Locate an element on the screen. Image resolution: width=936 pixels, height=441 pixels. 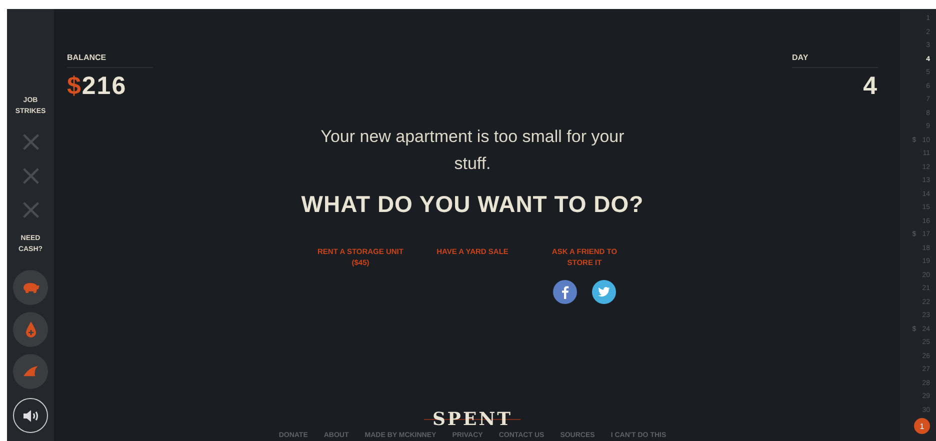
facebook-icon is located at coordinates (565, 292).